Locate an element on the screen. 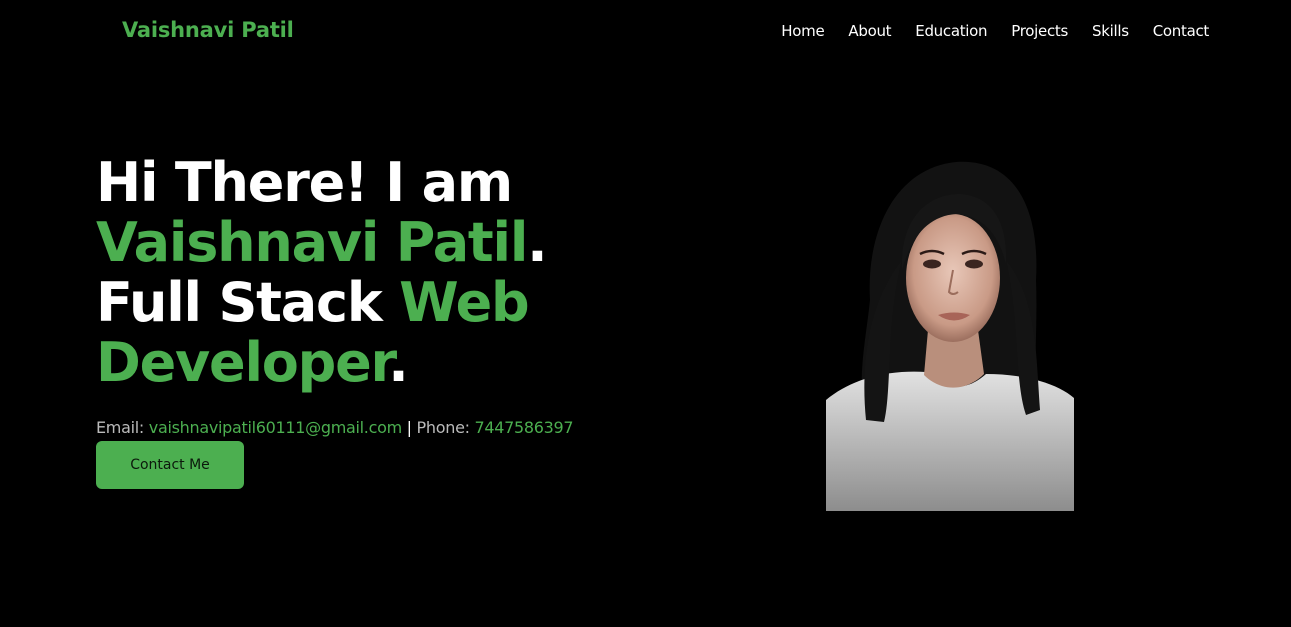 The height and width of the screenshot is (627, 1291). phone-link: 7447586397 is located at coordinates (524, 427).